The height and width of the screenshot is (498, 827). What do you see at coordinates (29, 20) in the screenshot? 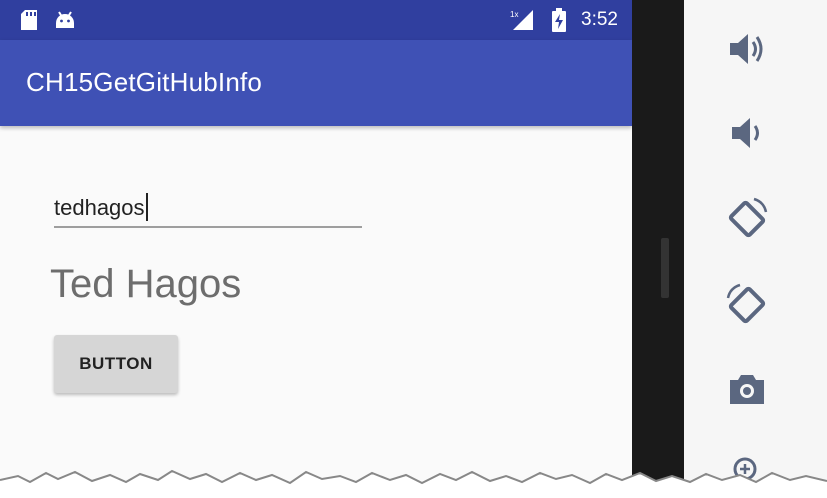
I see `sd-card-icon` at bounding box center [29, 20].